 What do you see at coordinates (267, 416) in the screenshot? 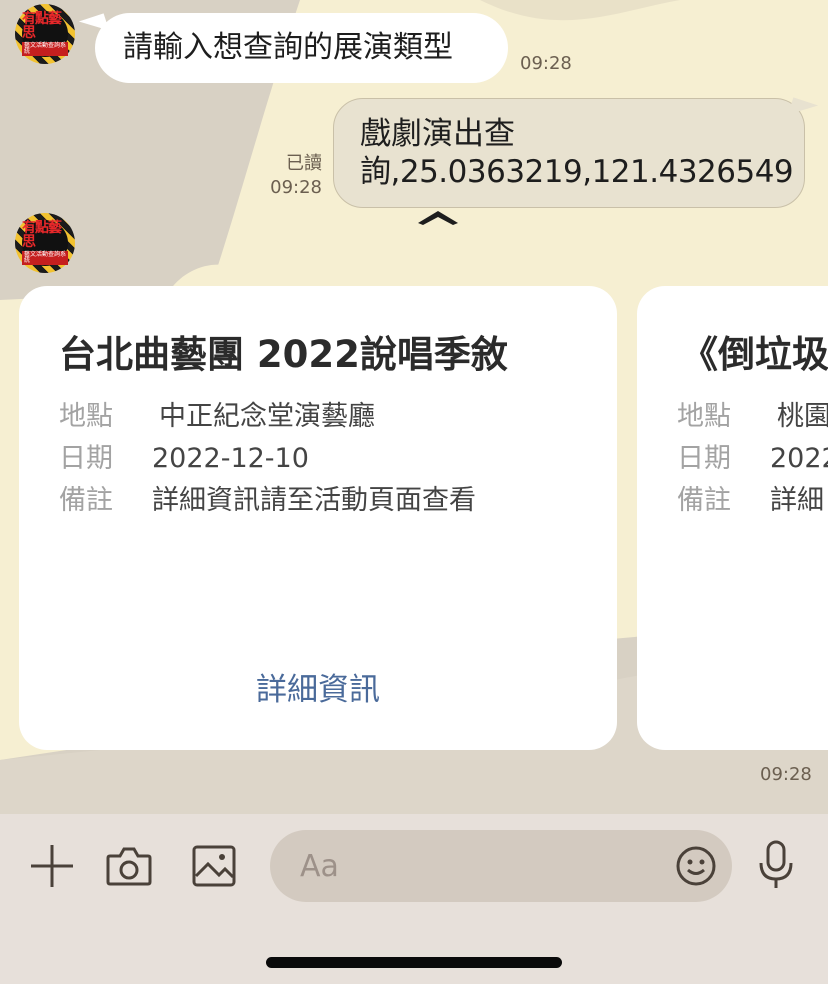
I see `event-location: 中正紀念堂演藝廳` at bounding box center [267, 416].